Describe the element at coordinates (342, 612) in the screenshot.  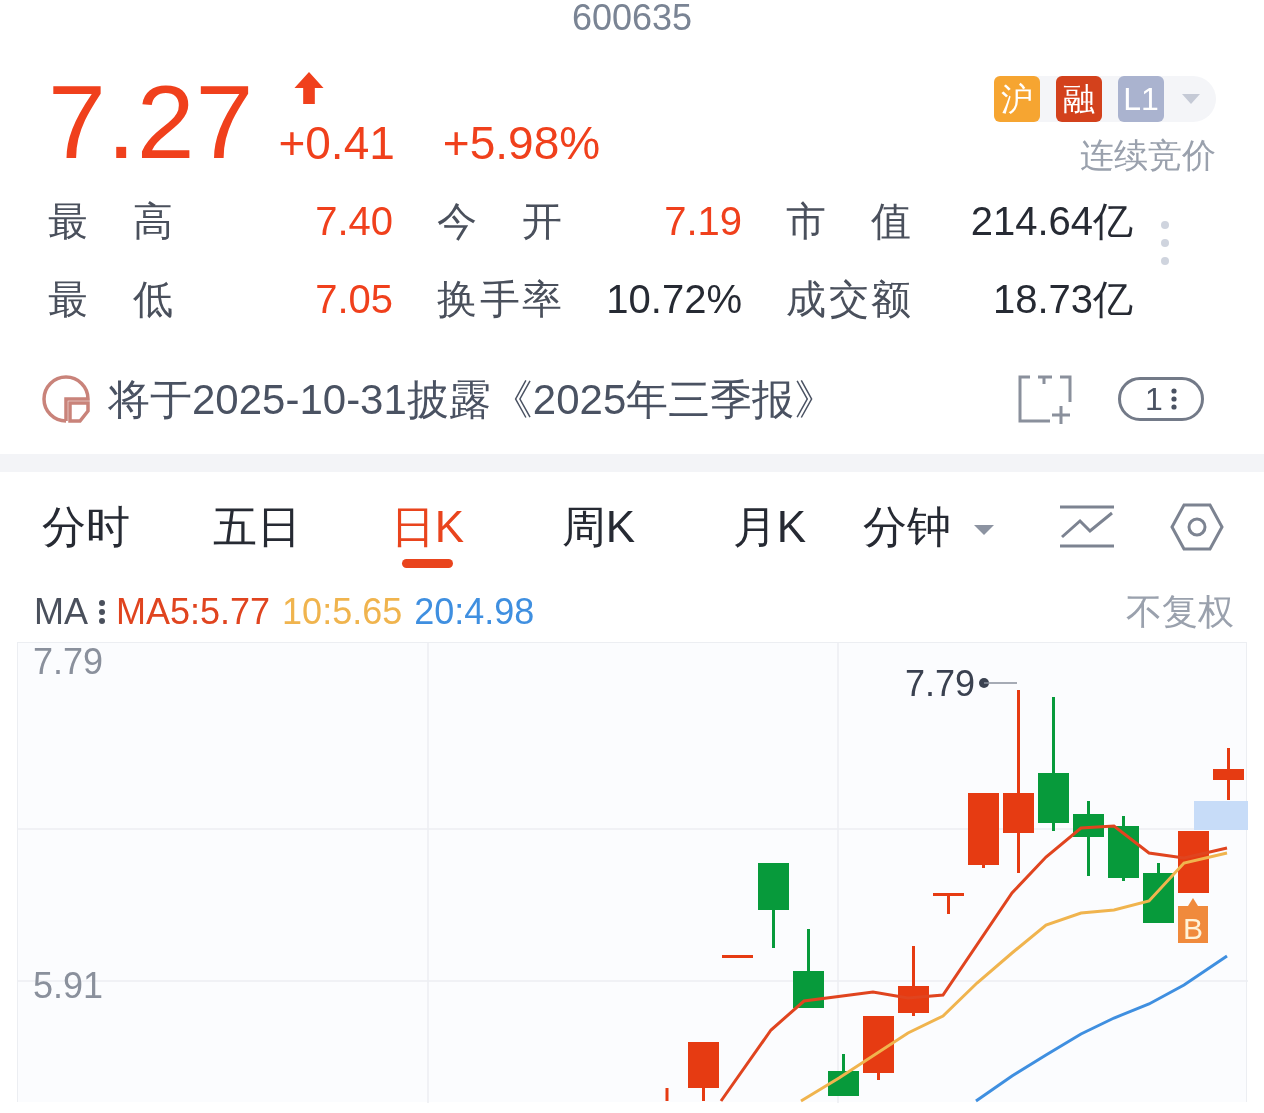
I see `ma-value: 10:5.65` at that location.